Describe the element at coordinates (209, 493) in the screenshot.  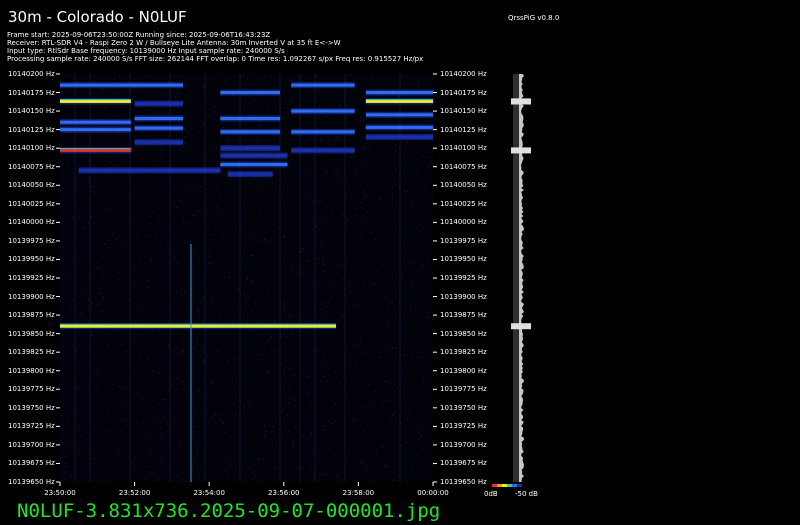
I see `x-tick-label: 23:54:00` at that location.